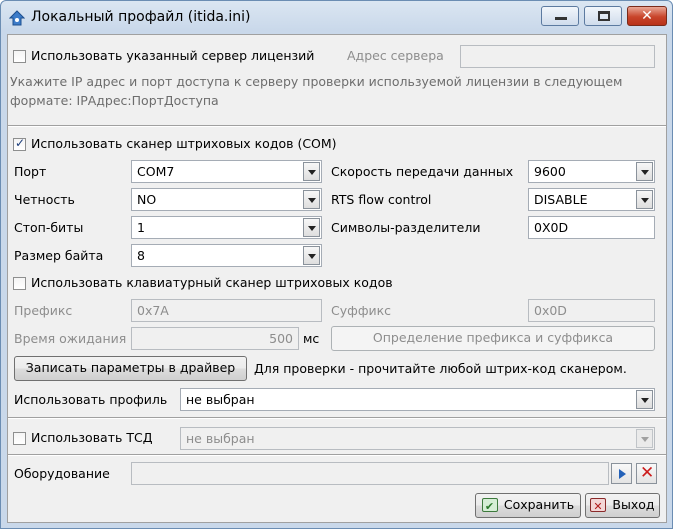  Describe the element at coordinates (311, 338) in the screenshot. I see `timeout-unit: мс` at that location.